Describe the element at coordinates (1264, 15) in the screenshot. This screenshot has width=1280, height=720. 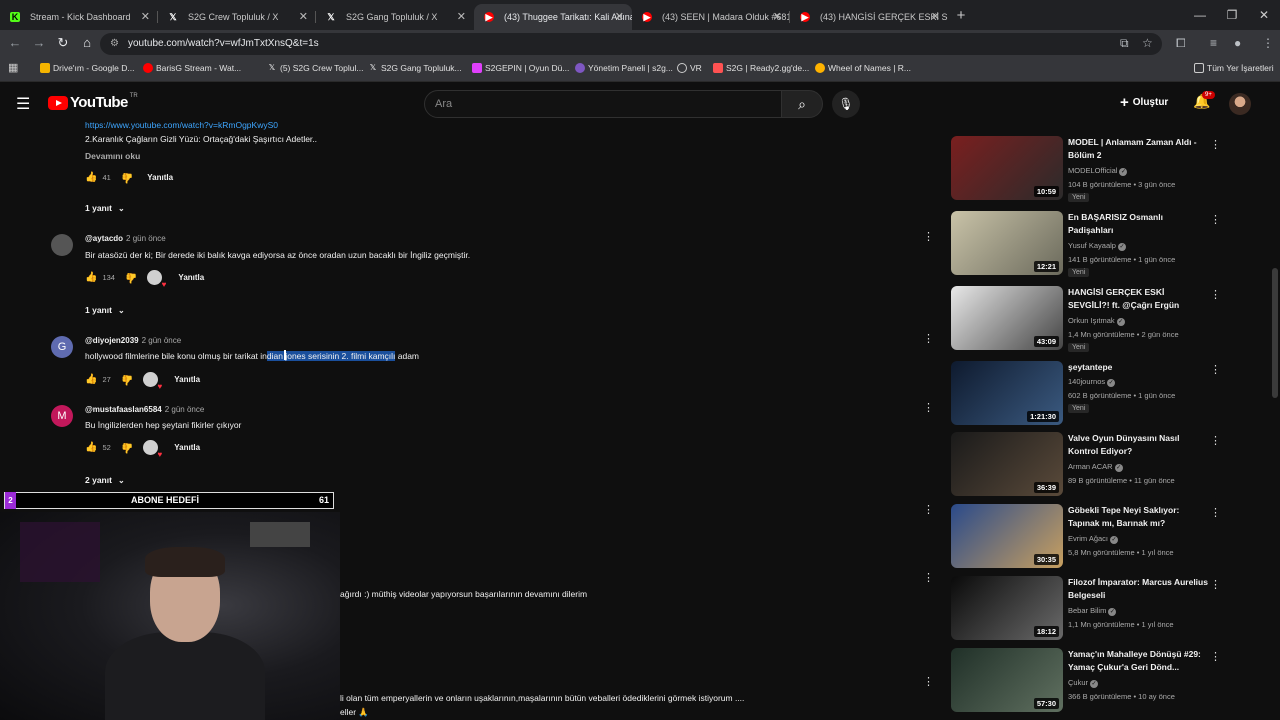
I see `close-window-icon: ✕` at that location.